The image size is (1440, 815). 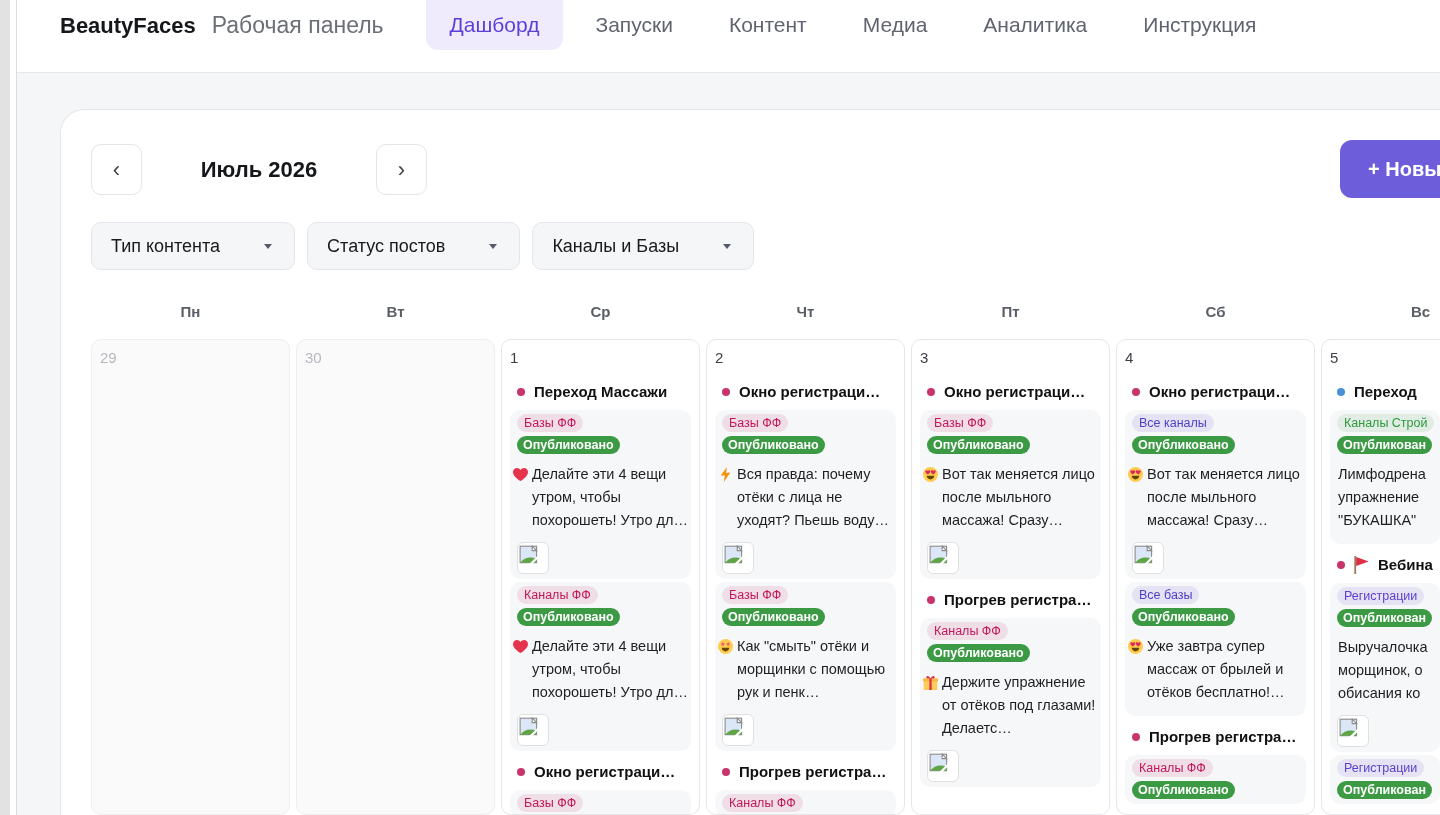 I want to click on day-cell, so click(x=1215, y=577).